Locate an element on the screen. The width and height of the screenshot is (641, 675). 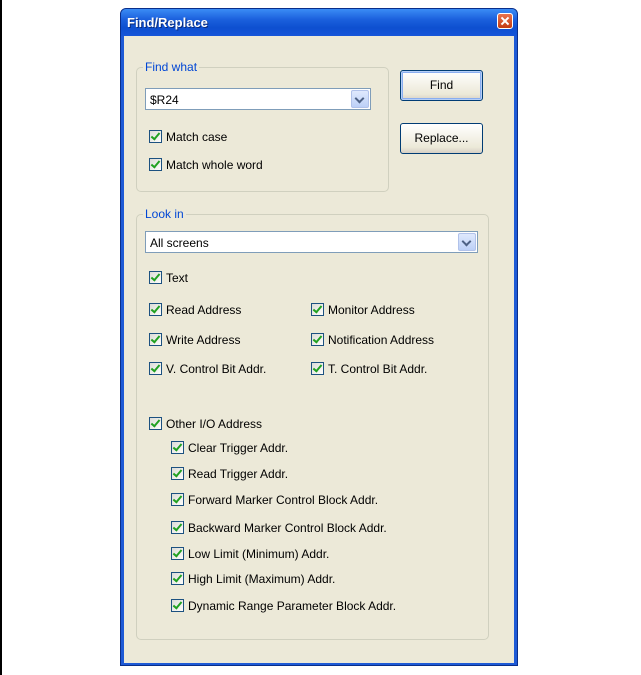
find-what-value: $R24 is located at coordinates (164, 100).